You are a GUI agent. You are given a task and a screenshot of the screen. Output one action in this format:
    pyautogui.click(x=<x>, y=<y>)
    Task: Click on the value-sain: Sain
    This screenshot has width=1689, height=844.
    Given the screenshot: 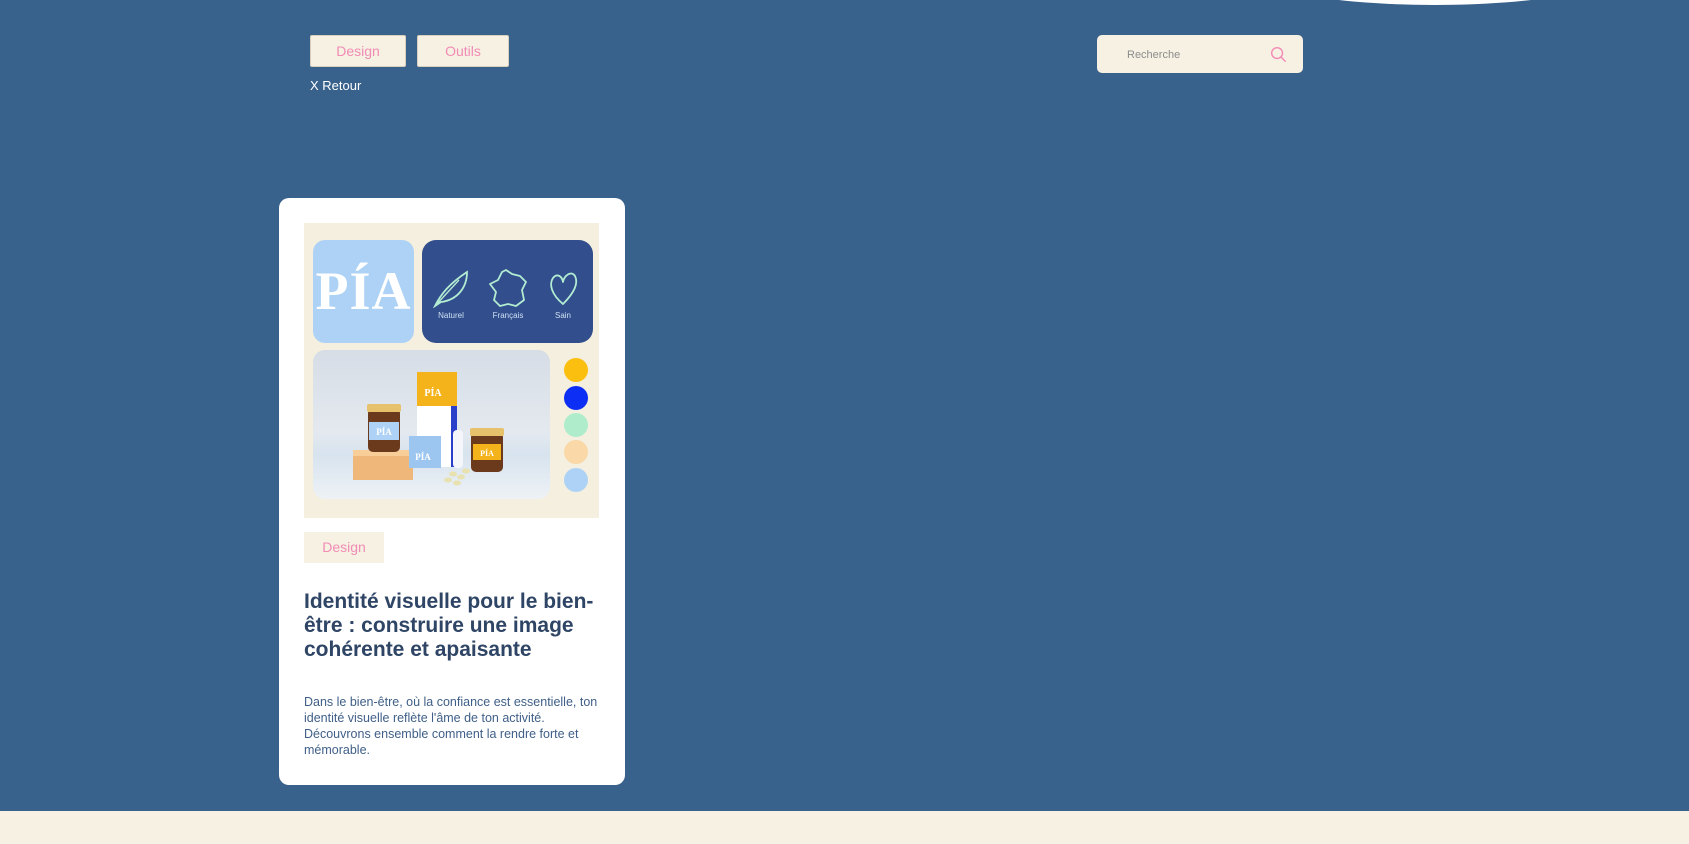 What is the action you would take?
    pyautogui.click(x=563, y=294)
    